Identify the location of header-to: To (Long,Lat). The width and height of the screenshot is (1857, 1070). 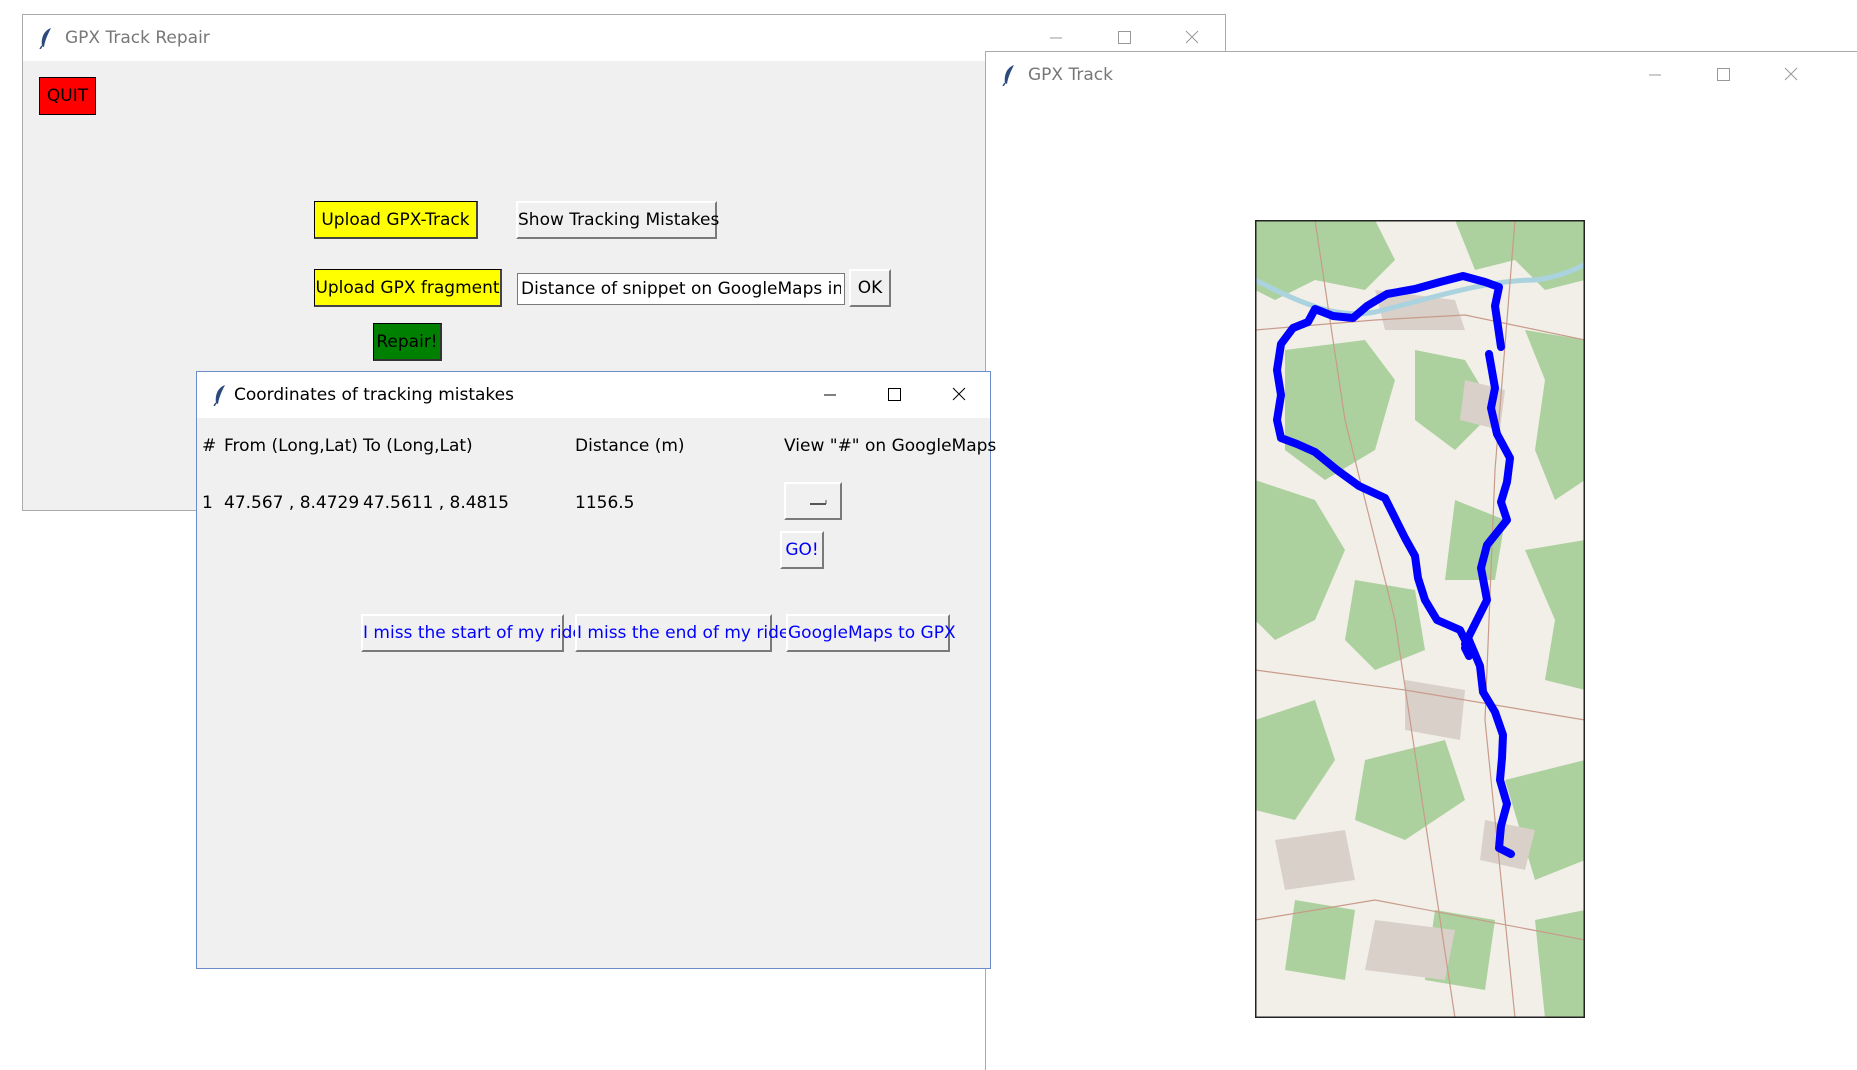
(418, 446).